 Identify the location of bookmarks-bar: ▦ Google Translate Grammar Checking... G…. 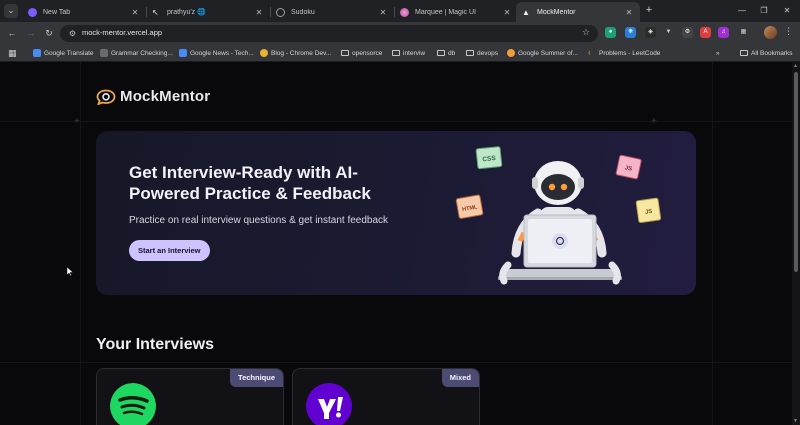
(400, 53).